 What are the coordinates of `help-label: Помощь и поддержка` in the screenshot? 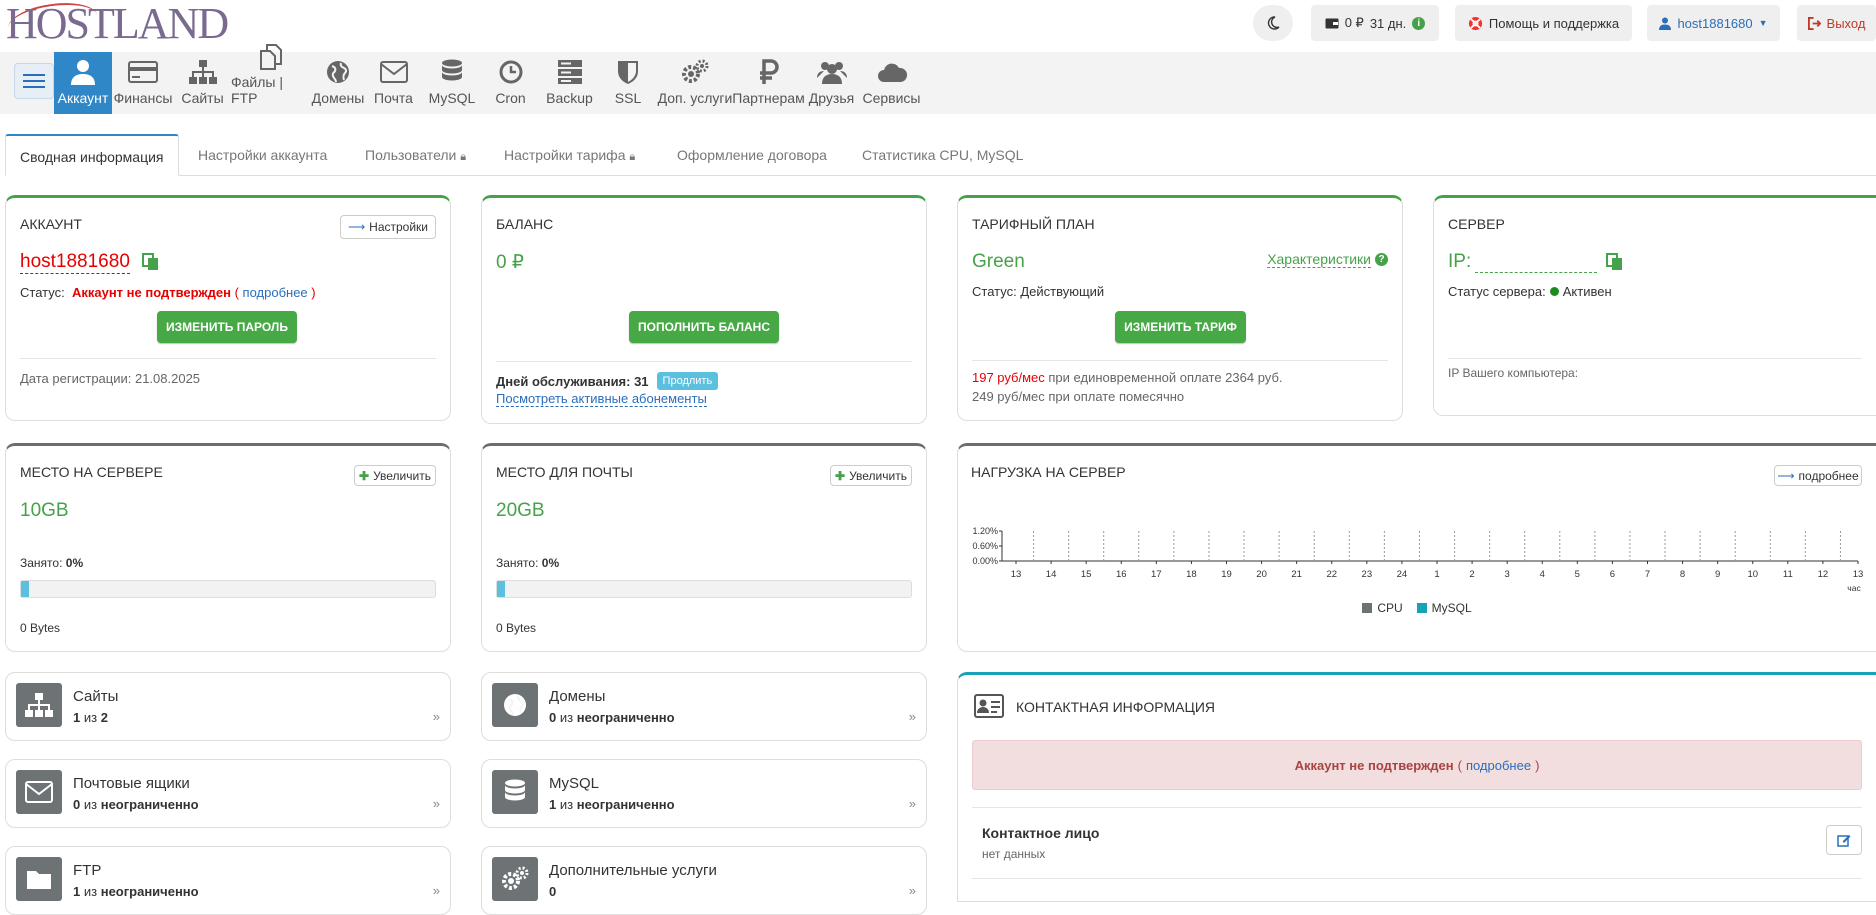 It's located at (1554, 23).